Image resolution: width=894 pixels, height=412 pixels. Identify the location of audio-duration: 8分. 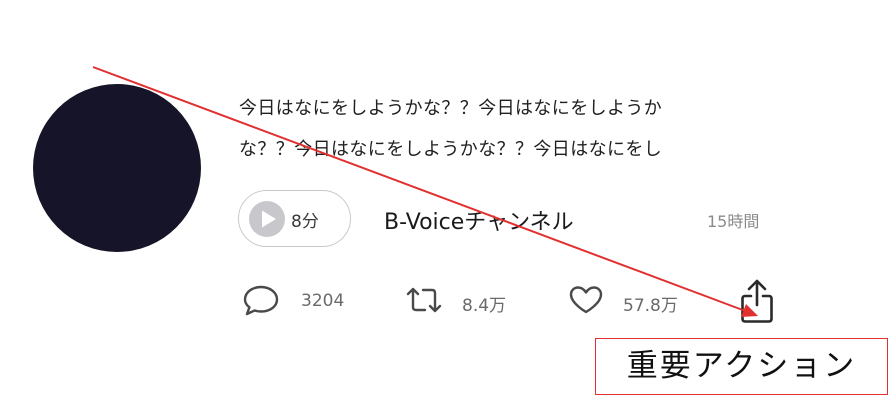
(305, 222).